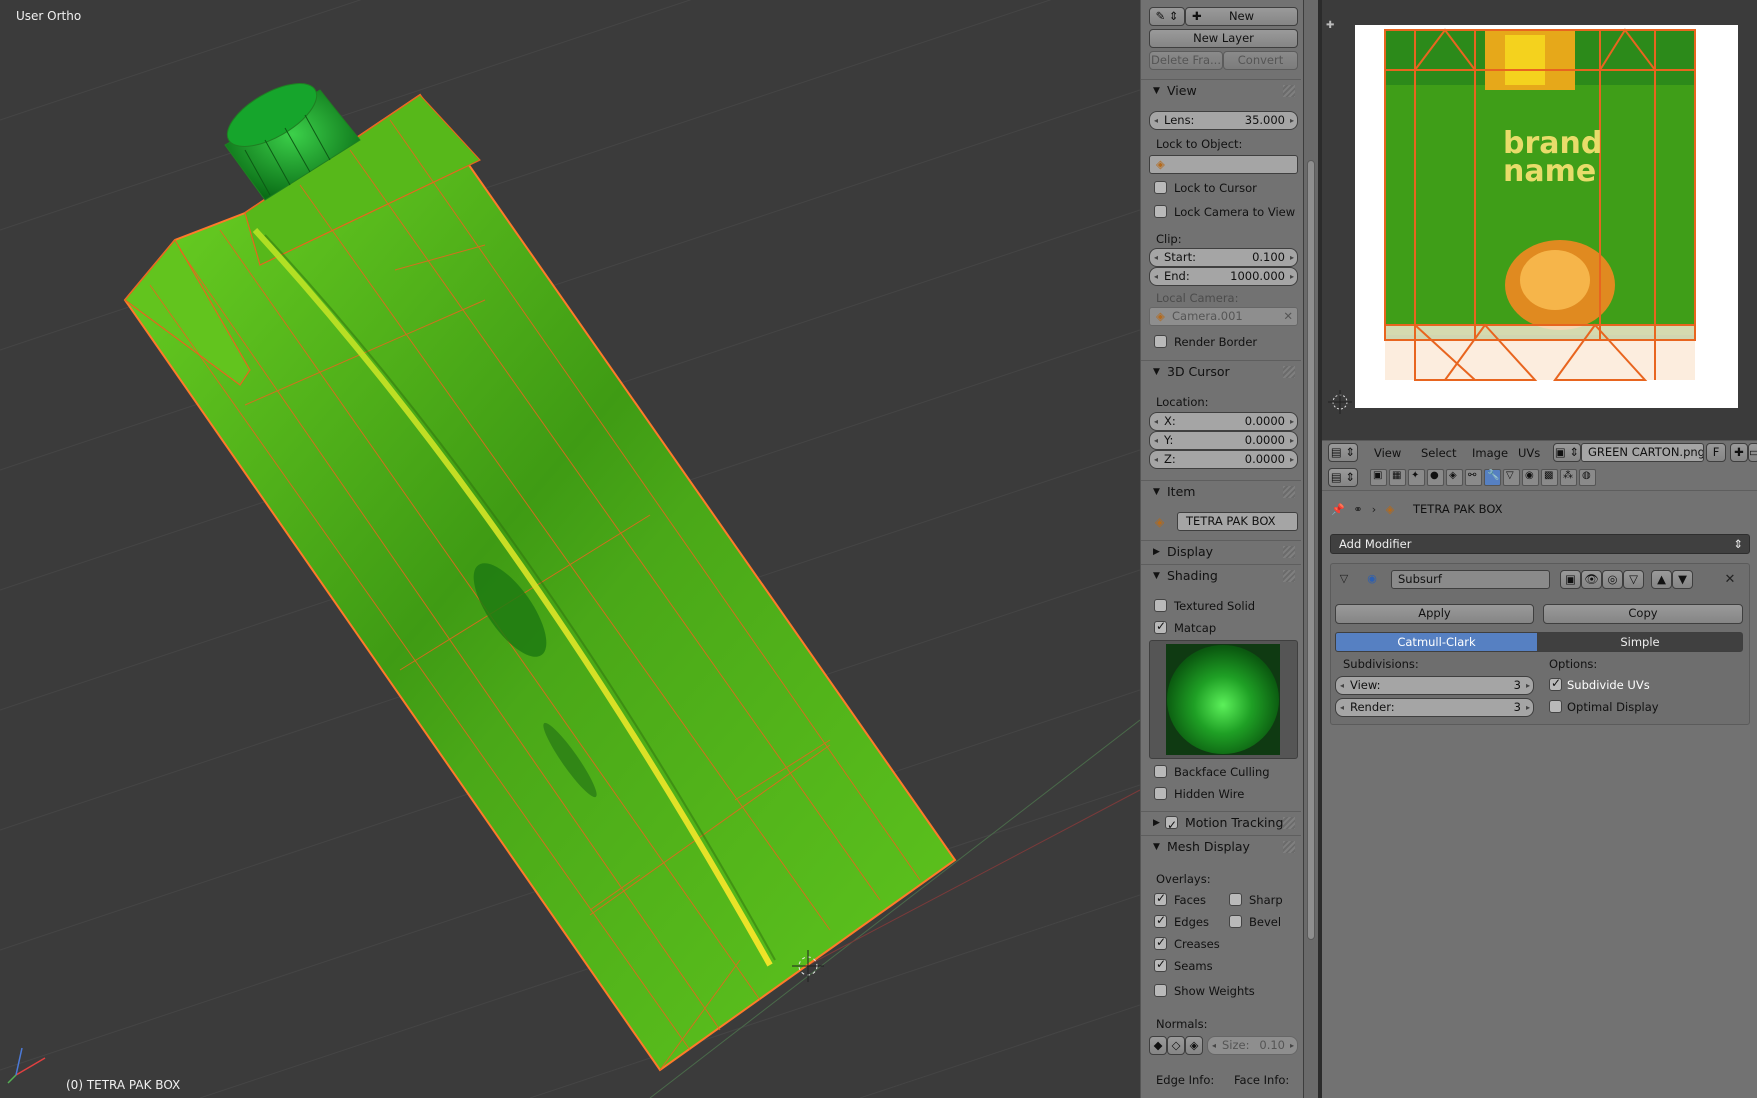 Image resolution: width=1757 pixels, height=1098 pixels. I want to click on optimal-display-checkbox, so click(1555, 706).